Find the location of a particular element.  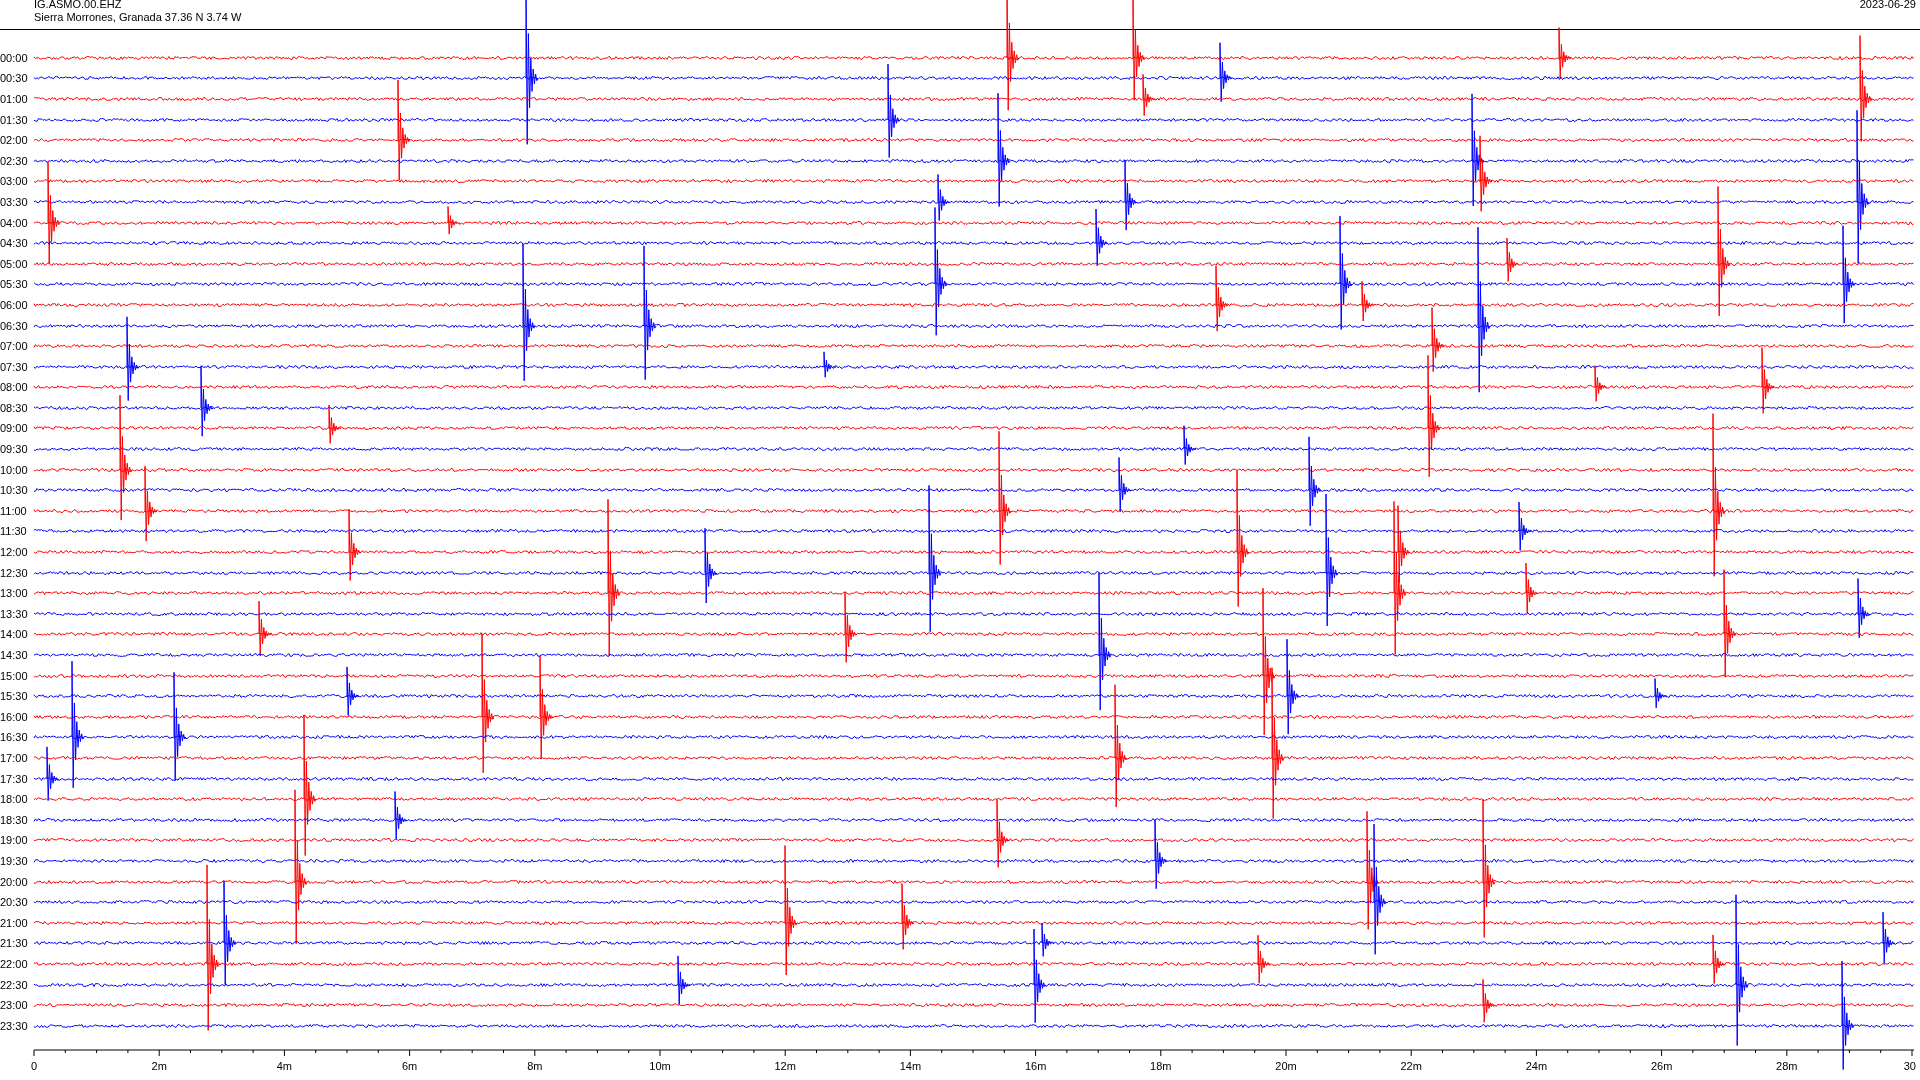

axis-tick-label: 10m is located at coordinates (660, 1066).